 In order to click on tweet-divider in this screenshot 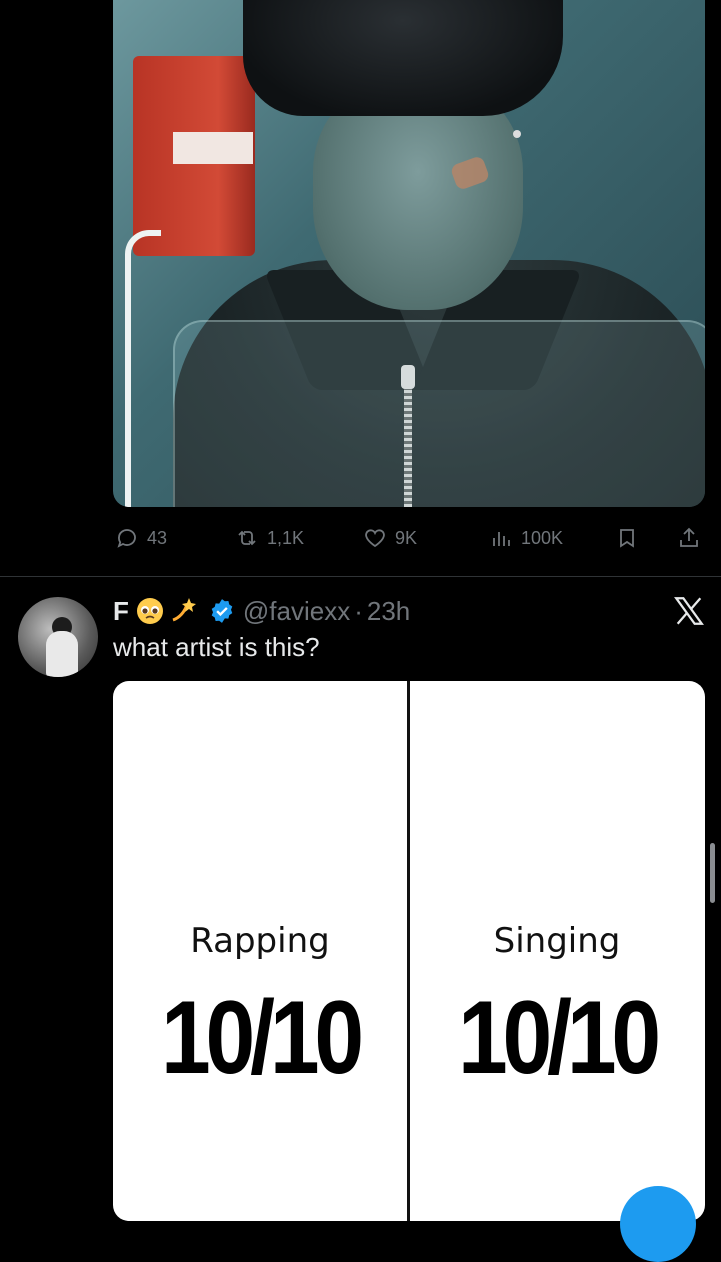, I will do `click(360, 576)`.